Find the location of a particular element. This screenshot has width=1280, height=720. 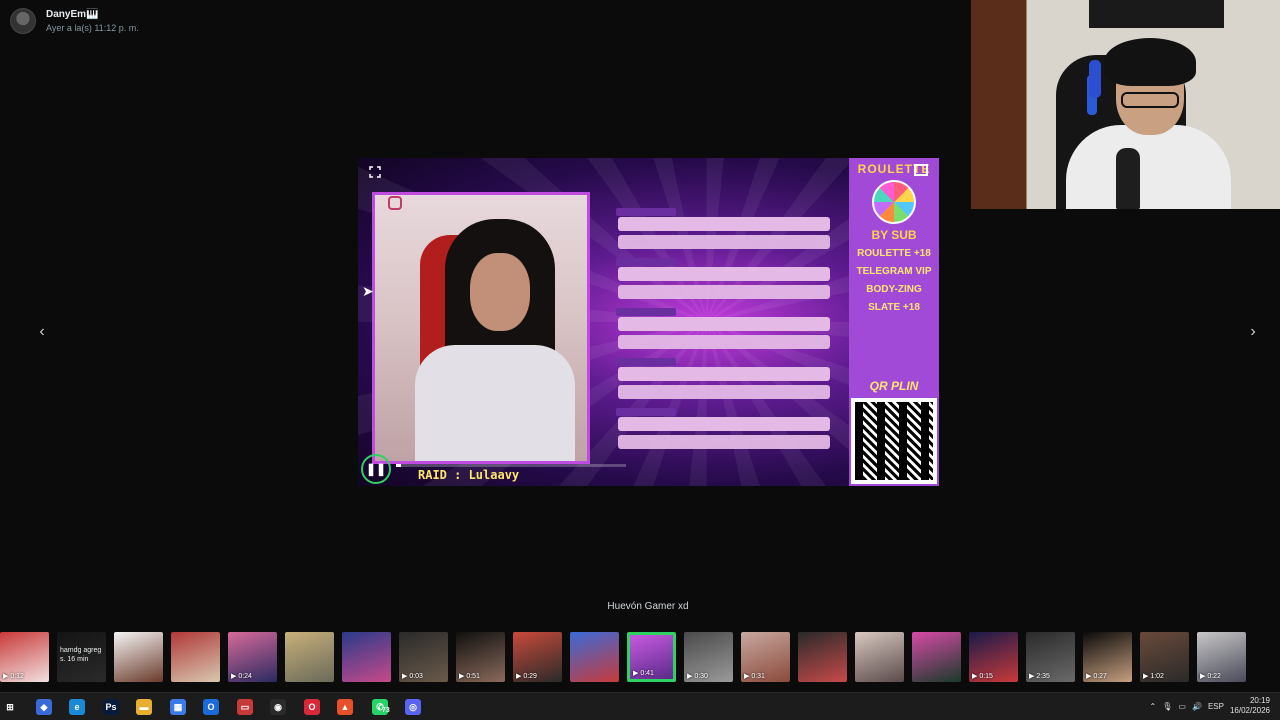

media-thumbnail: ▶ 0:22 is located at coordinates (1221, 657).